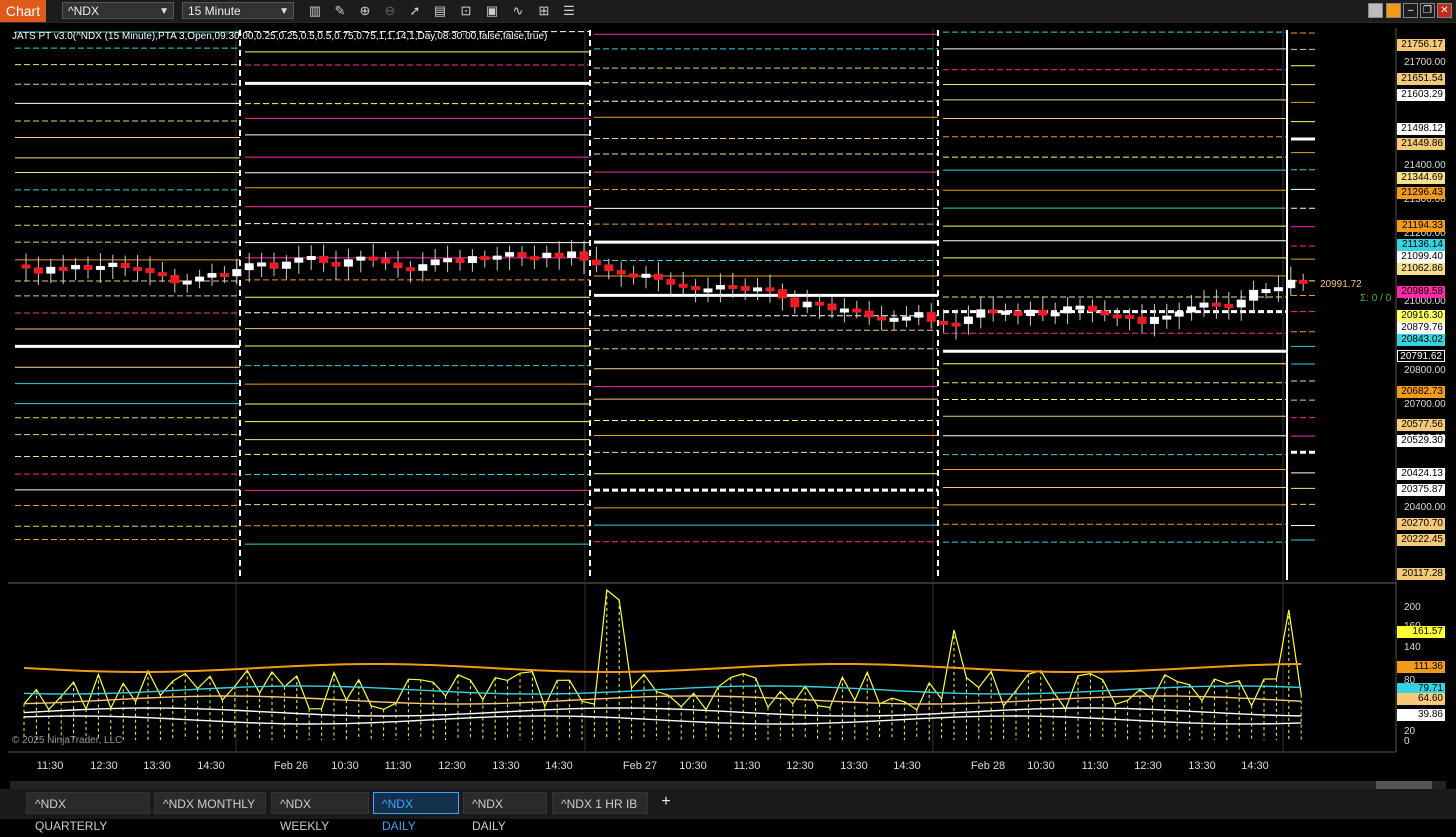 Image resolution: width=1456 pixels, height=837 pixels. Describe the element at coordinates (1421, 340) in the screenshot. I see `price-level-label: 20843.02` at that location.